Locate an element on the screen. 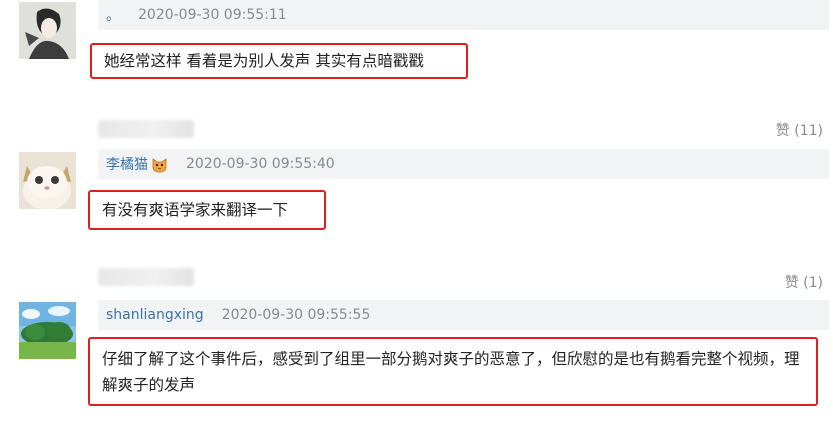  comment-text-highlighted: 她经常这样 看着是为别人发声 其实有点暗戳戳 is located at coordinates (279, 61).